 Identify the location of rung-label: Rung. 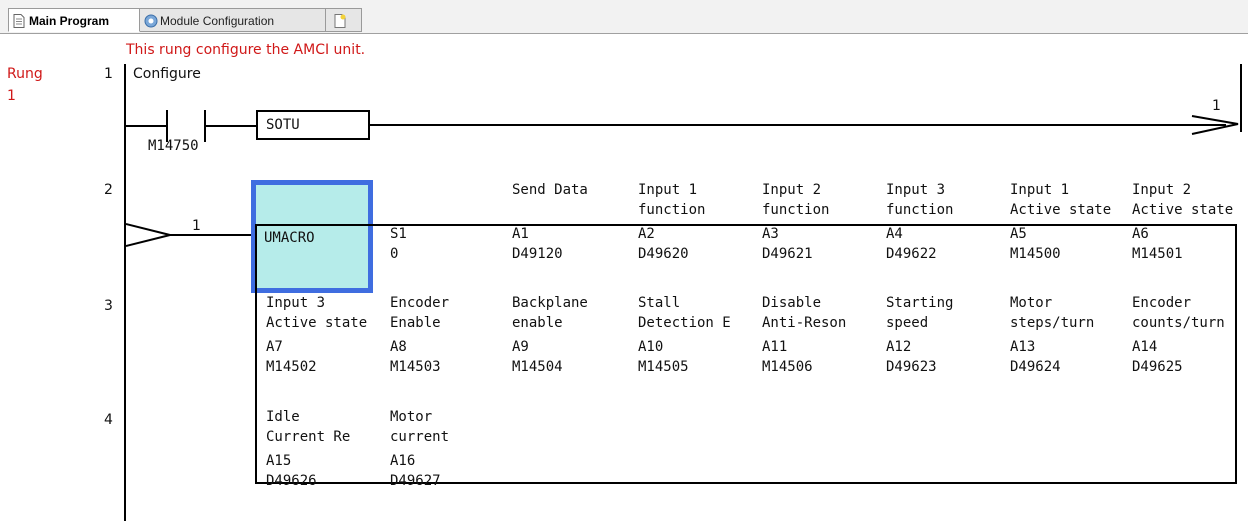
(25, 74).